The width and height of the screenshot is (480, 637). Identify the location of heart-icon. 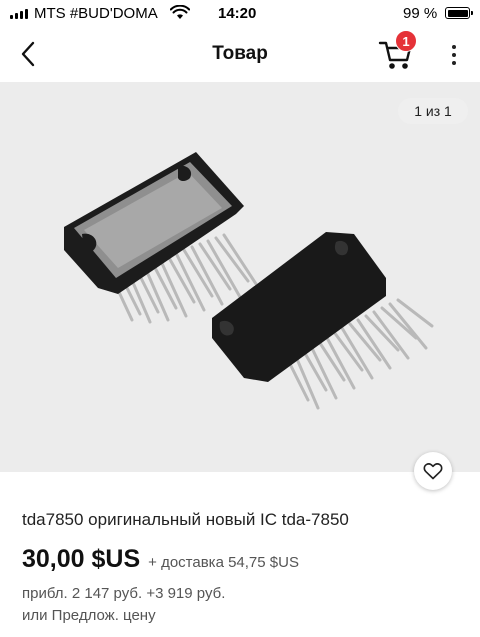
(433, 471).